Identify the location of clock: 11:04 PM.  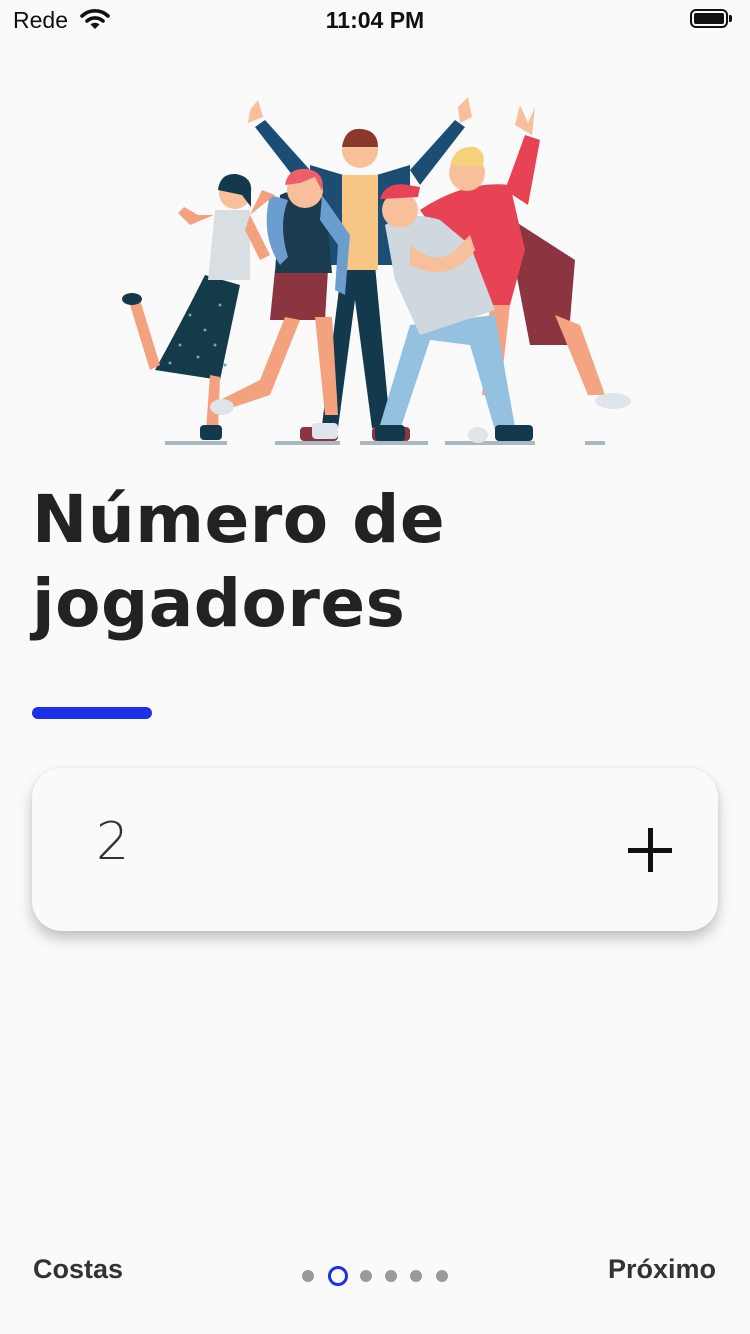
(375, 20).